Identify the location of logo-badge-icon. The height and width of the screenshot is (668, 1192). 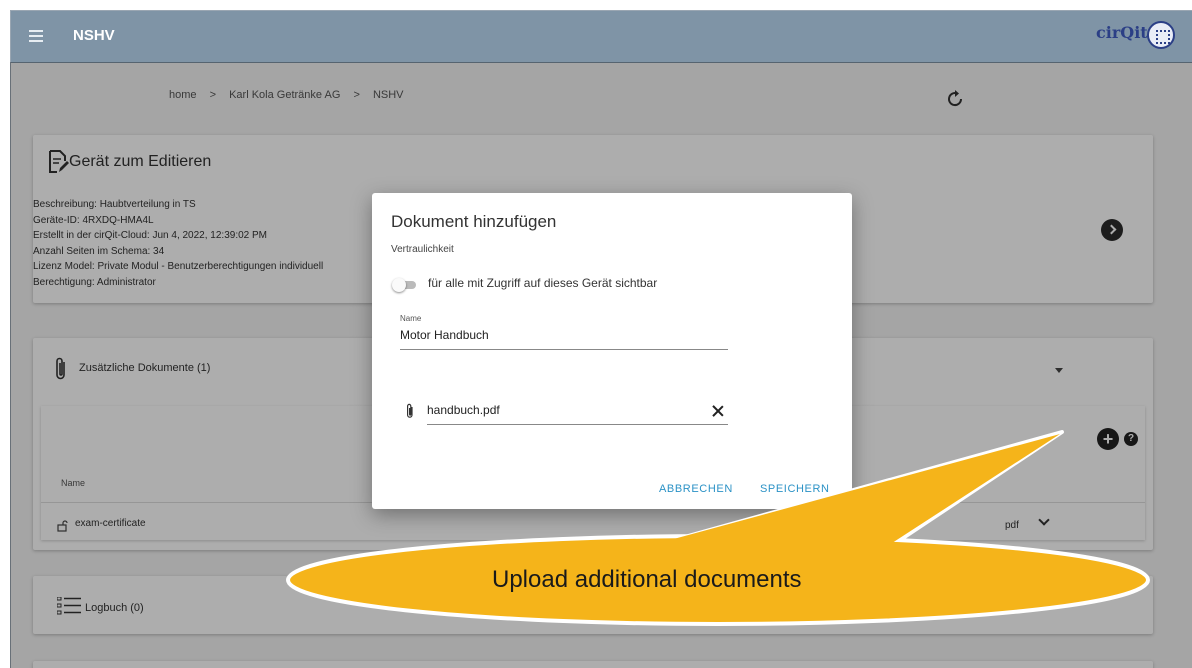
(1161, 35).